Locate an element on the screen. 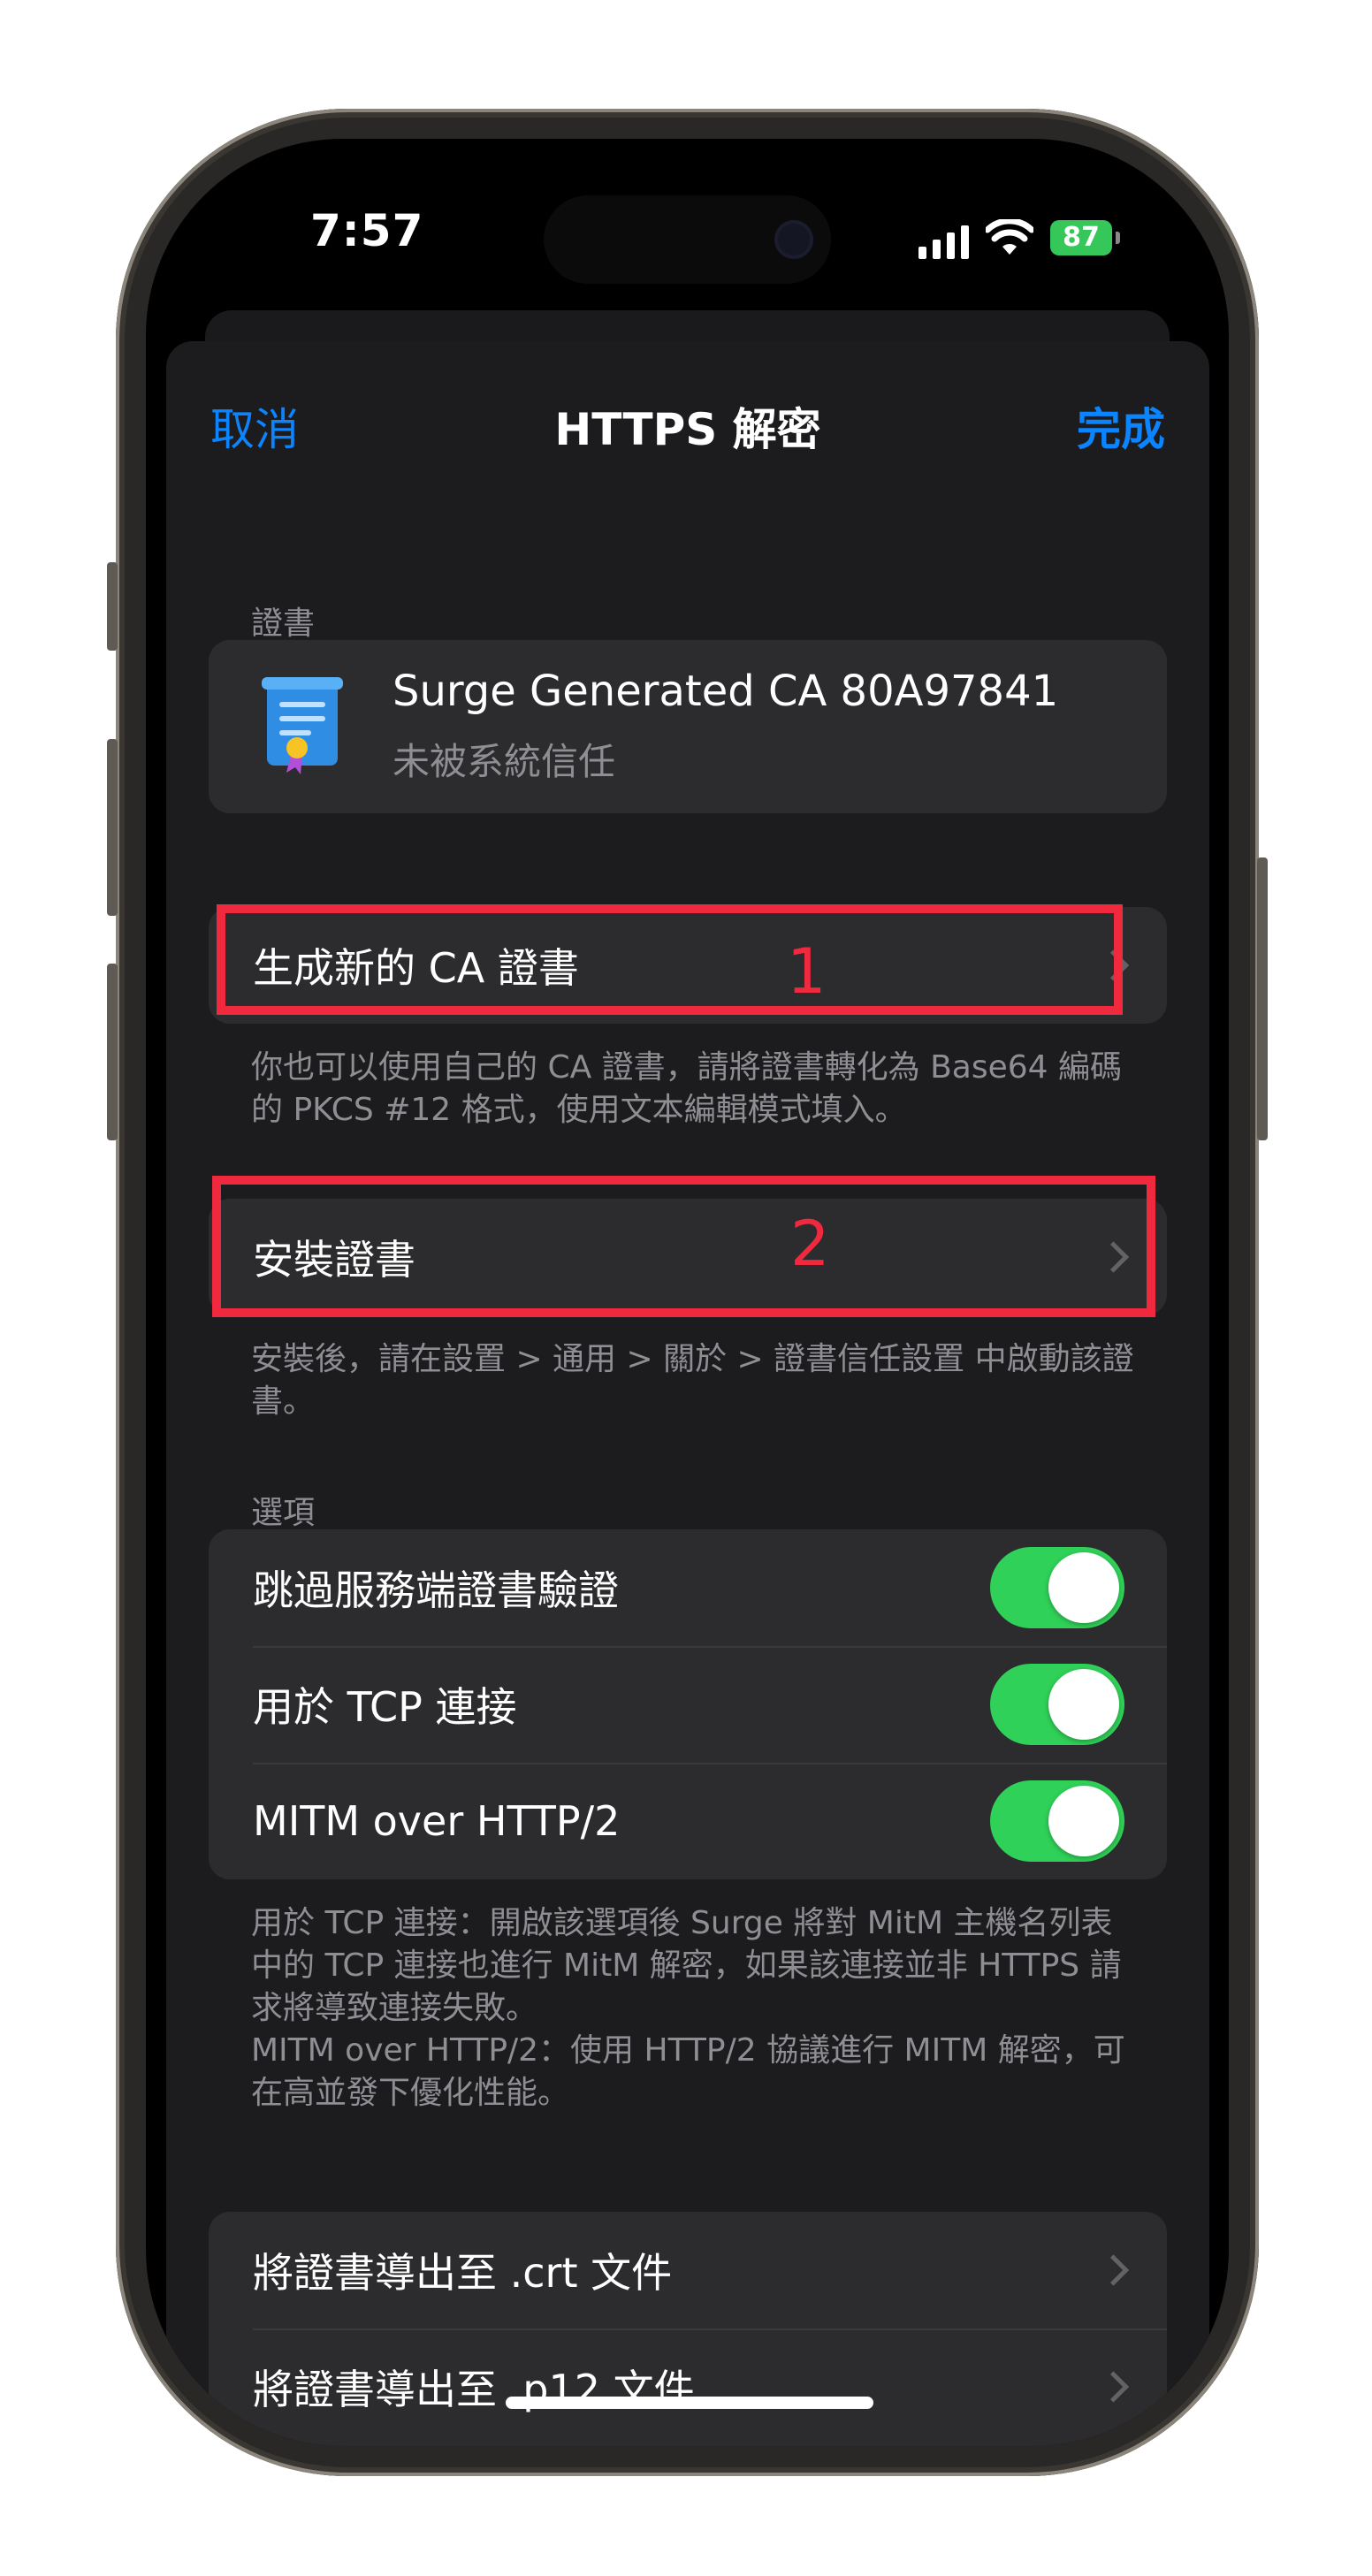  skip-server-cert-verify-row: 跳過服務端證書驗證 is located at coordinates (688, 1587).